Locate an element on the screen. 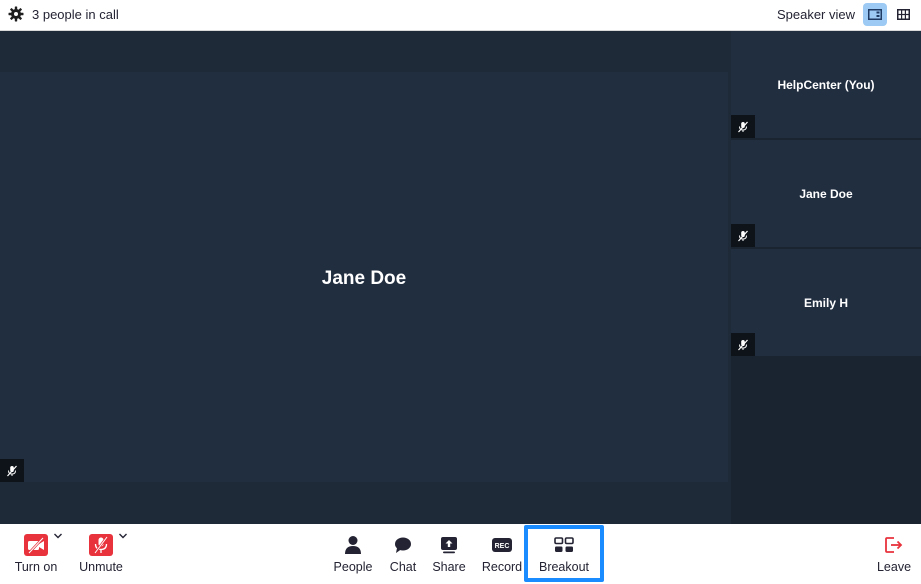 This screenshot has height=584, width=921. unmute-button-label: Unmute is located at coordinates (101, 567).